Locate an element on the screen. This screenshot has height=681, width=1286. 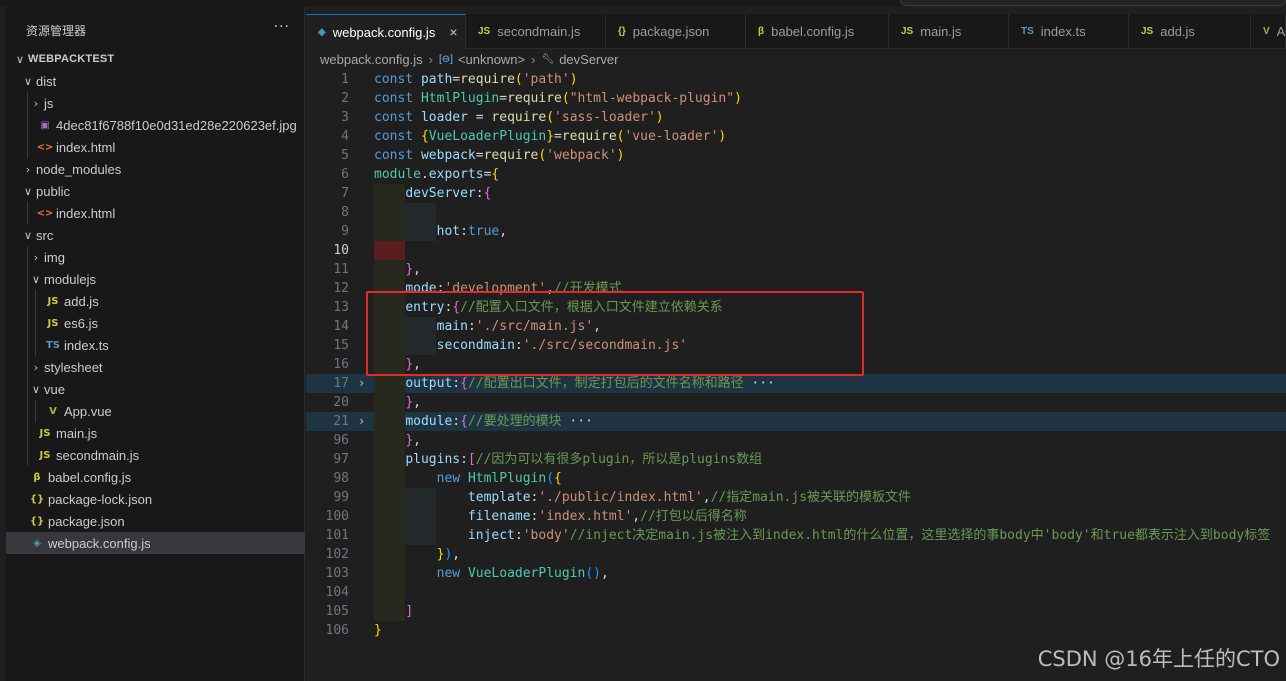
code-line: 20 }, is located at coordinates (796, 402).